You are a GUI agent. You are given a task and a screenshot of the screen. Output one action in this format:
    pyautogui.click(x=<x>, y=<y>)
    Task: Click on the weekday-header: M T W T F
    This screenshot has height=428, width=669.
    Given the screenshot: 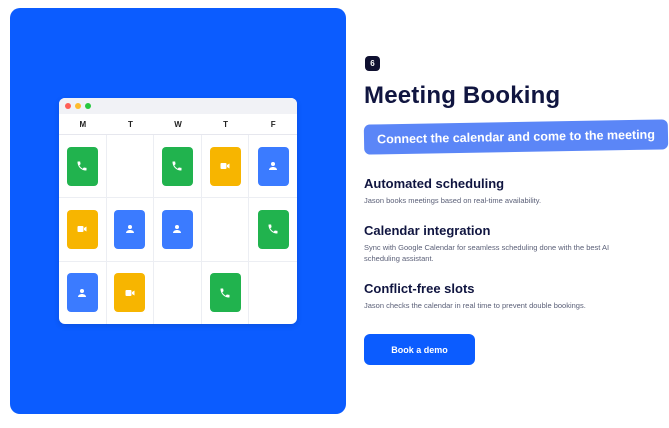 What is the action you would take?
    pyautogui.click(x=178, y=124)
    